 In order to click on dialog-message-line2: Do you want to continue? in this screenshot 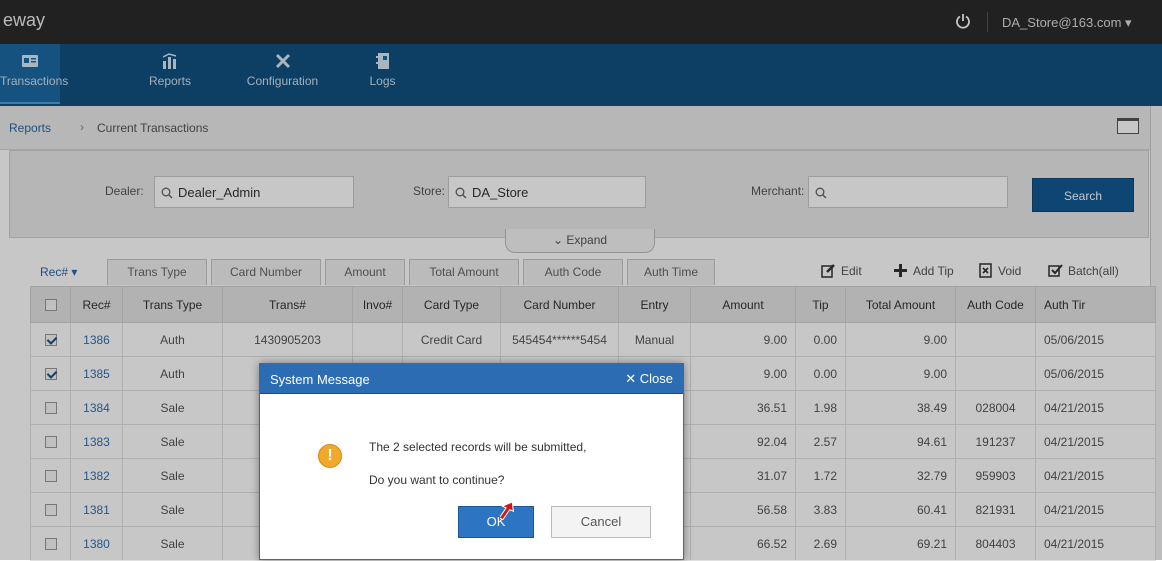, I will do `click(437, 480)`.